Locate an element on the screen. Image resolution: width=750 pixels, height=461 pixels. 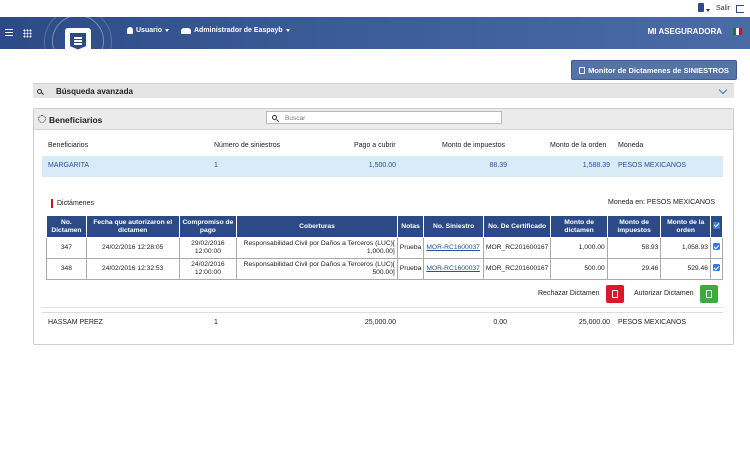
gear-icon is located at coordinates (42, 119).